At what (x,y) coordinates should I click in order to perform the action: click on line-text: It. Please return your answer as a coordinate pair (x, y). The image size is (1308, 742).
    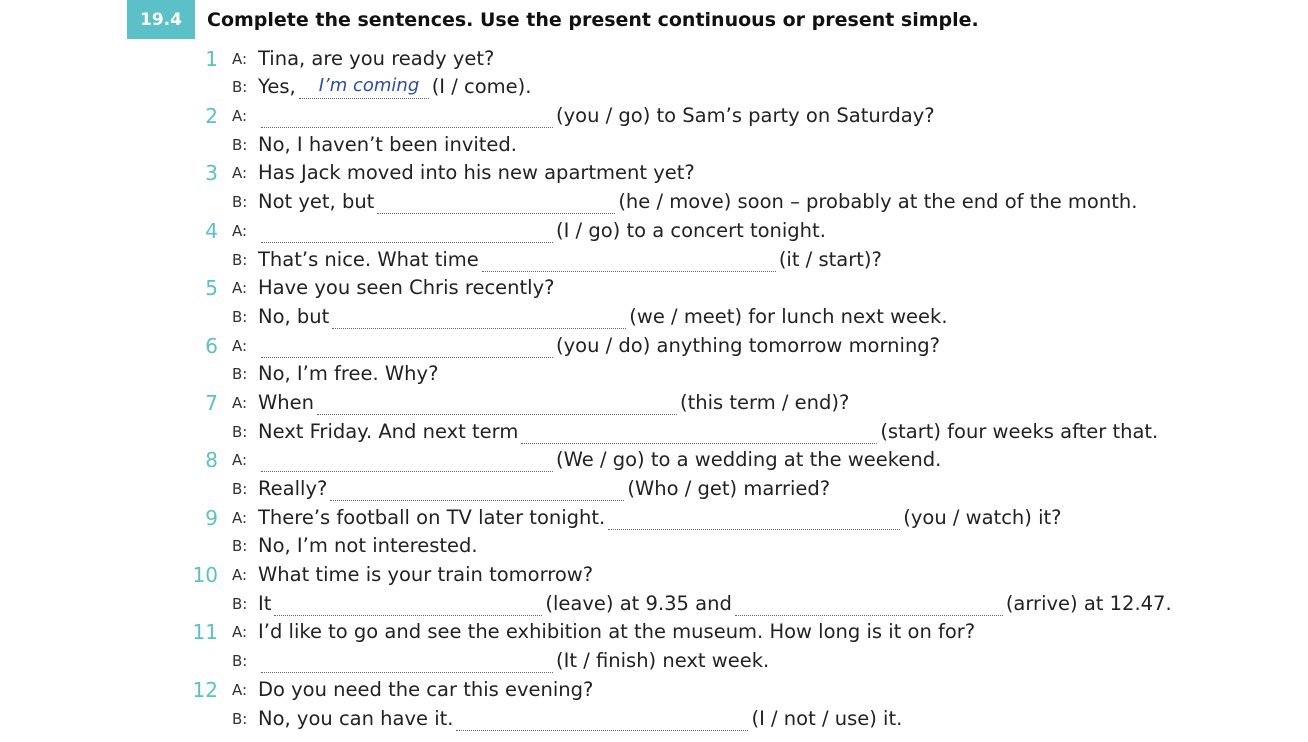
    Looking at the image, I should click on (265, 603).